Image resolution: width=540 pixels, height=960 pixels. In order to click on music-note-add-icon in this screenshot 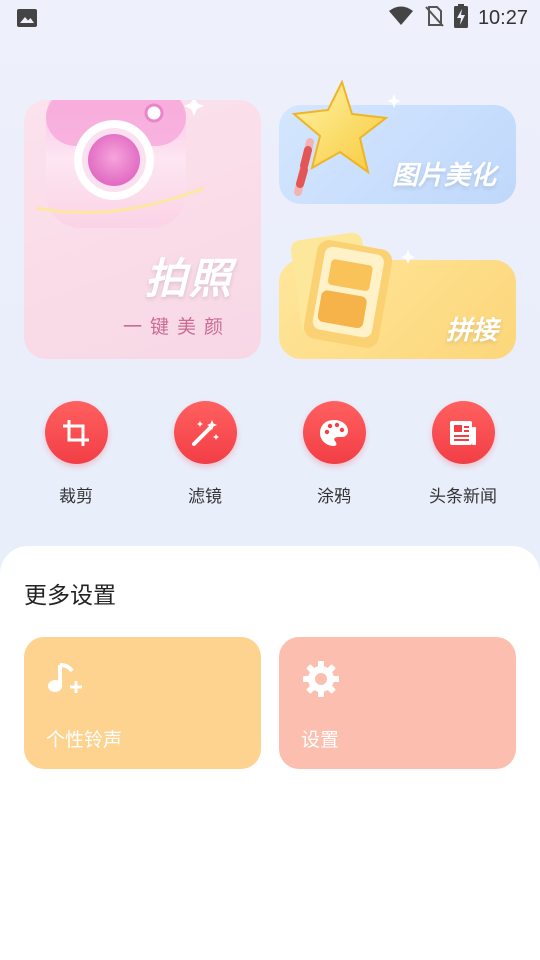, I will do `click(66, 681)`.